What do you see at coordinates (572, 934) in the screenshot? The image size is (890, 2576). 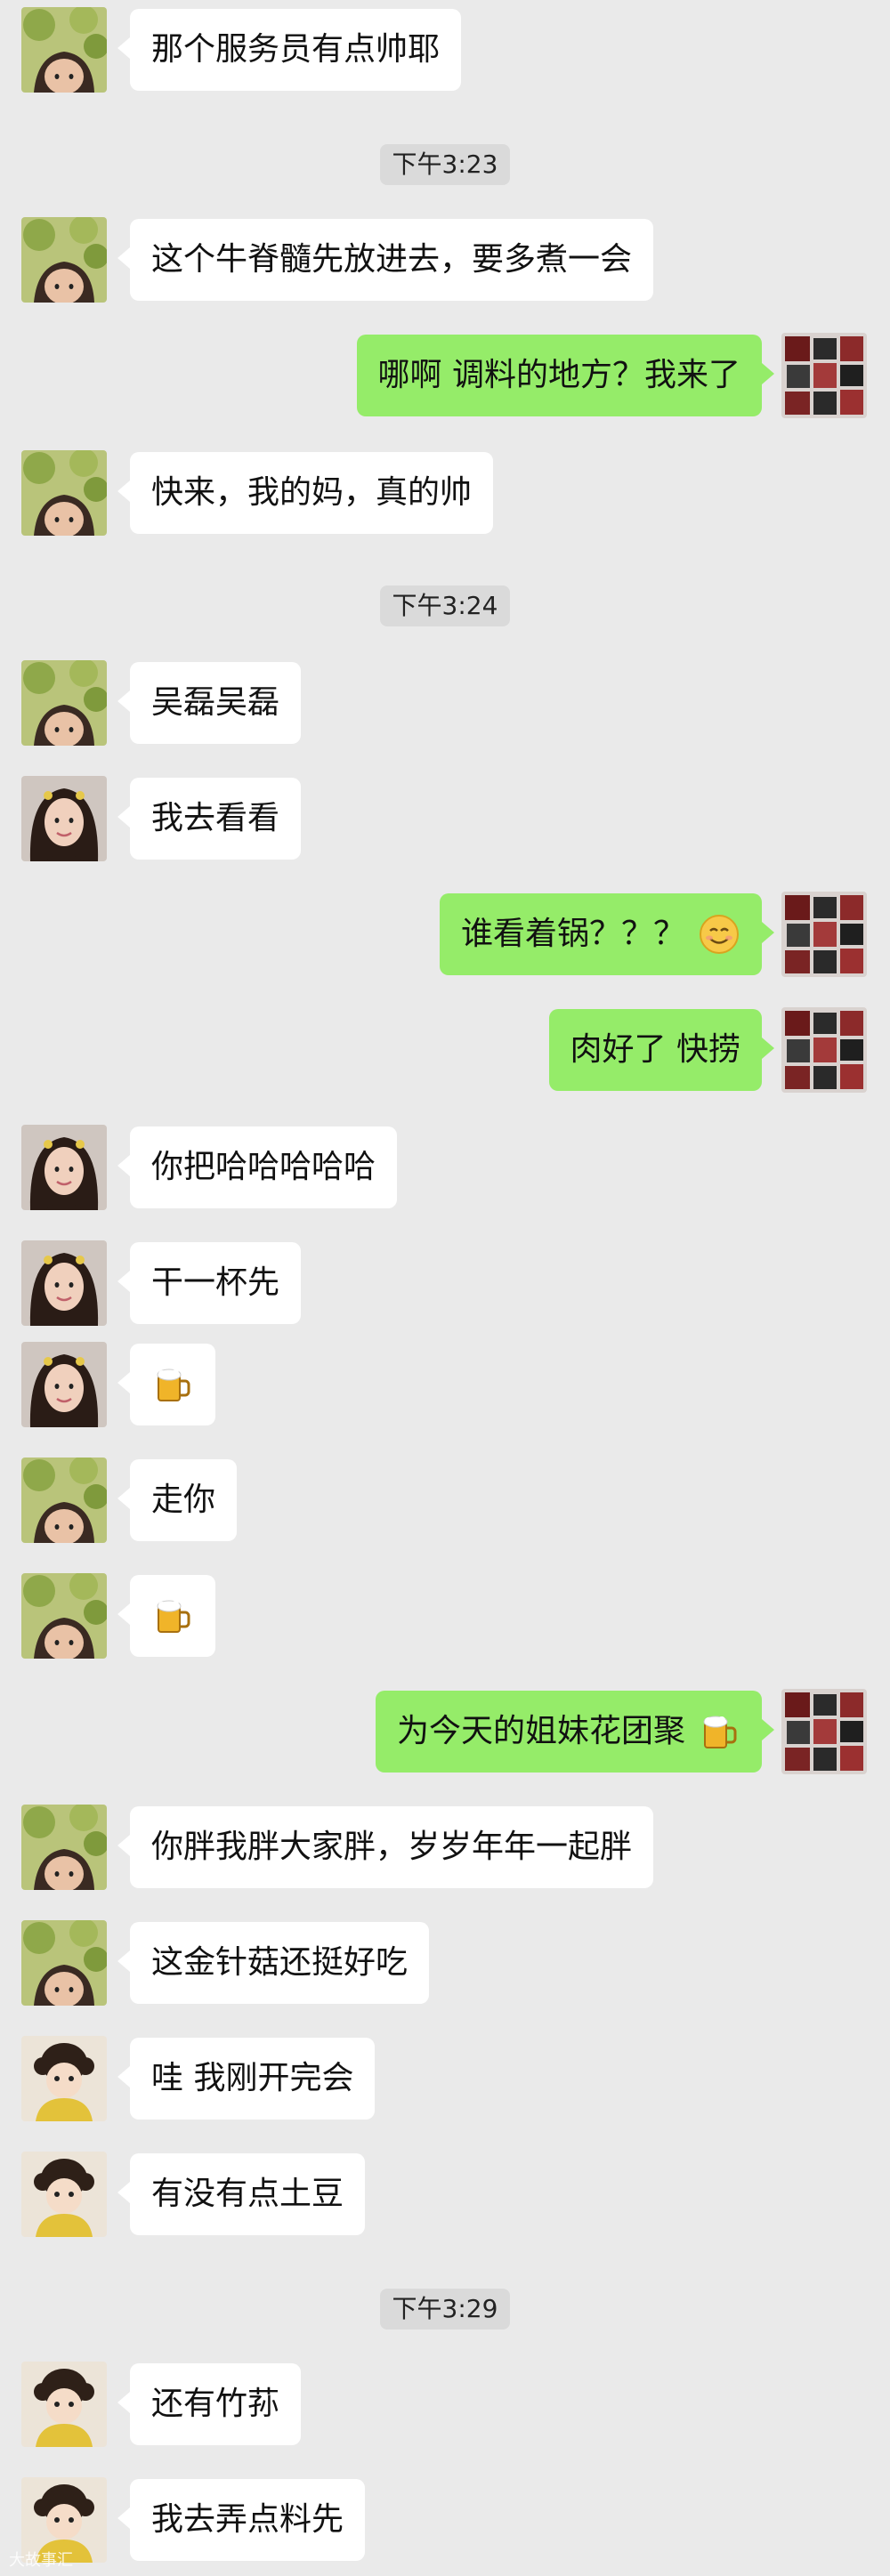 I see `message-text: 谁看着锅？？？` at bounding box center [572, 934].